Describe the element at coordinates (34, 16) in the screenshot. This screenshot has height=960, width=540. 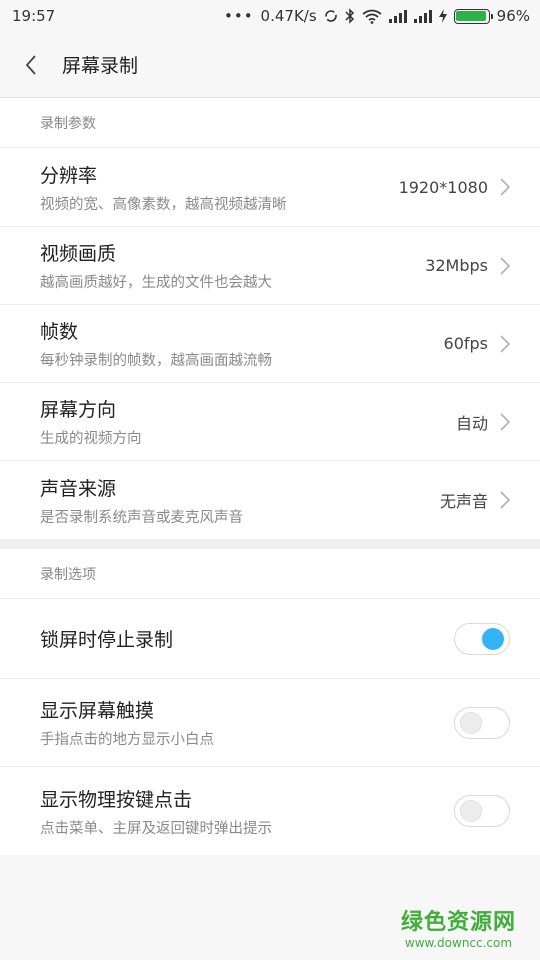
I see `status-time: 19:57` at that location.